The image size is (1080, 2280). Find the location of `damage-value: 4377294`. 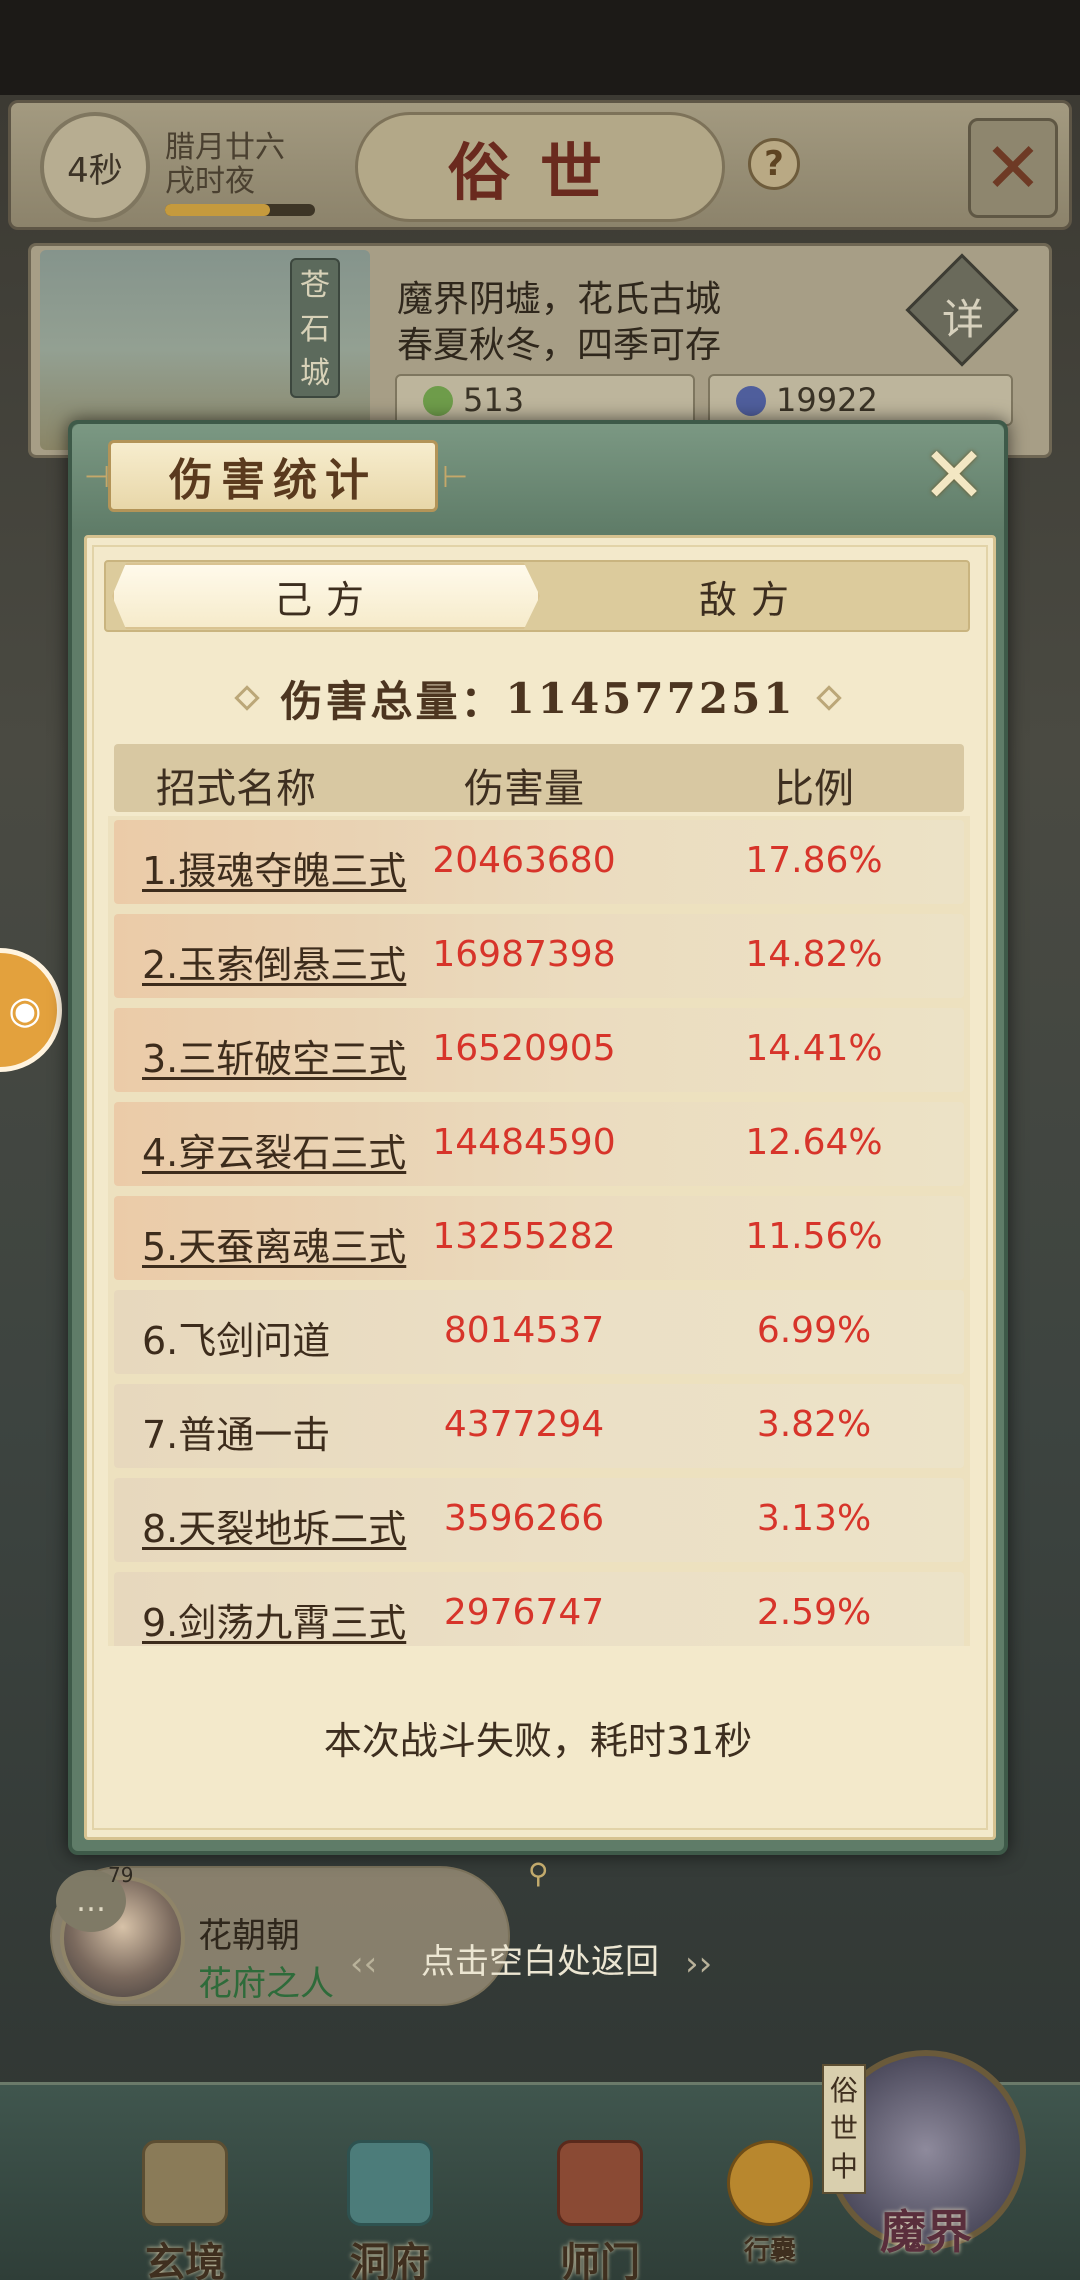

damage-value: 4377294 is located at coordinates (524, 1424).